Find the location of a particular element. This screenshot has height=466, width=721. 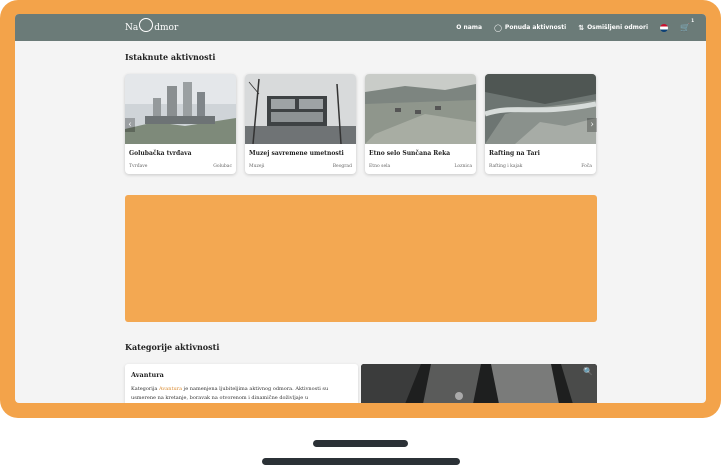

language-flag-icon is located at coordinates (664, 27).